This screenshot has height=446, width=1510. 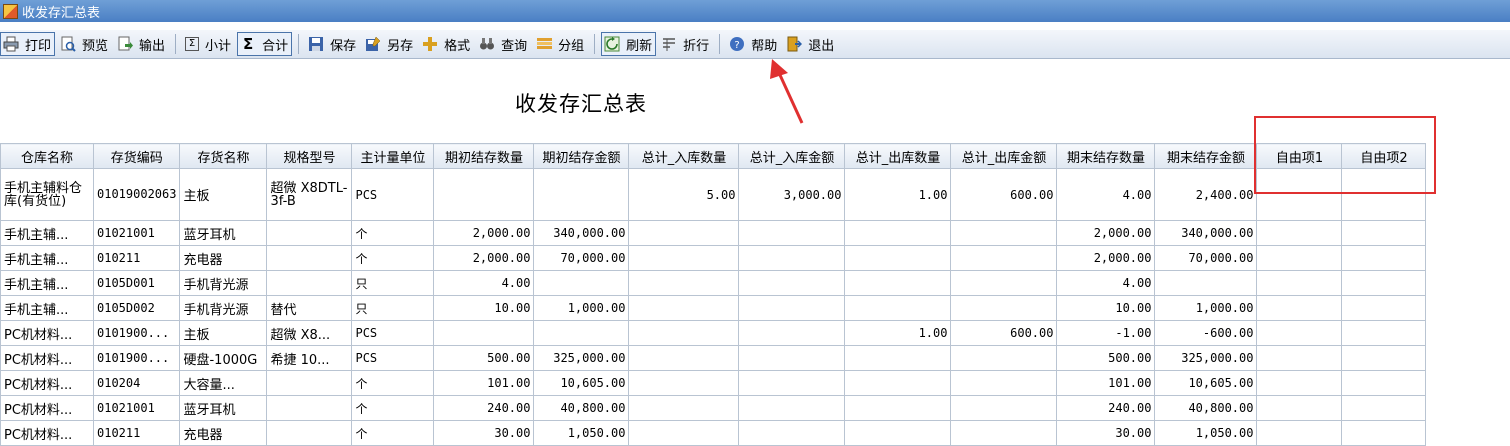 What do you see at coordinates (136, 383) in the screenshot?
I see `table-cell: 010204` at bounding box center [136, 383].